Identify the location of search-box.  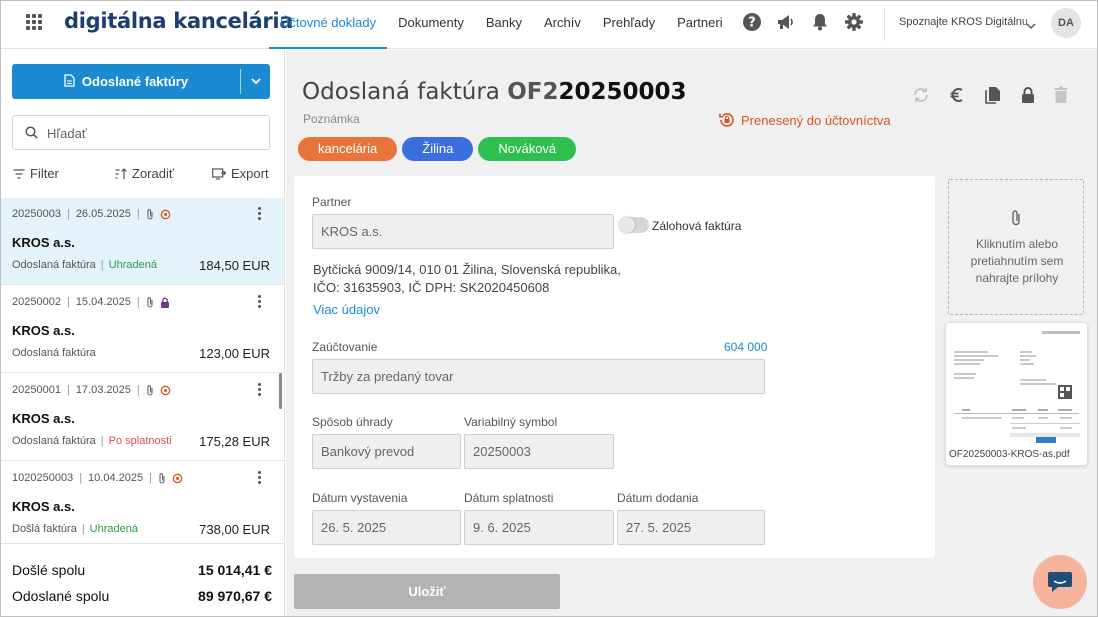
(141, 132).